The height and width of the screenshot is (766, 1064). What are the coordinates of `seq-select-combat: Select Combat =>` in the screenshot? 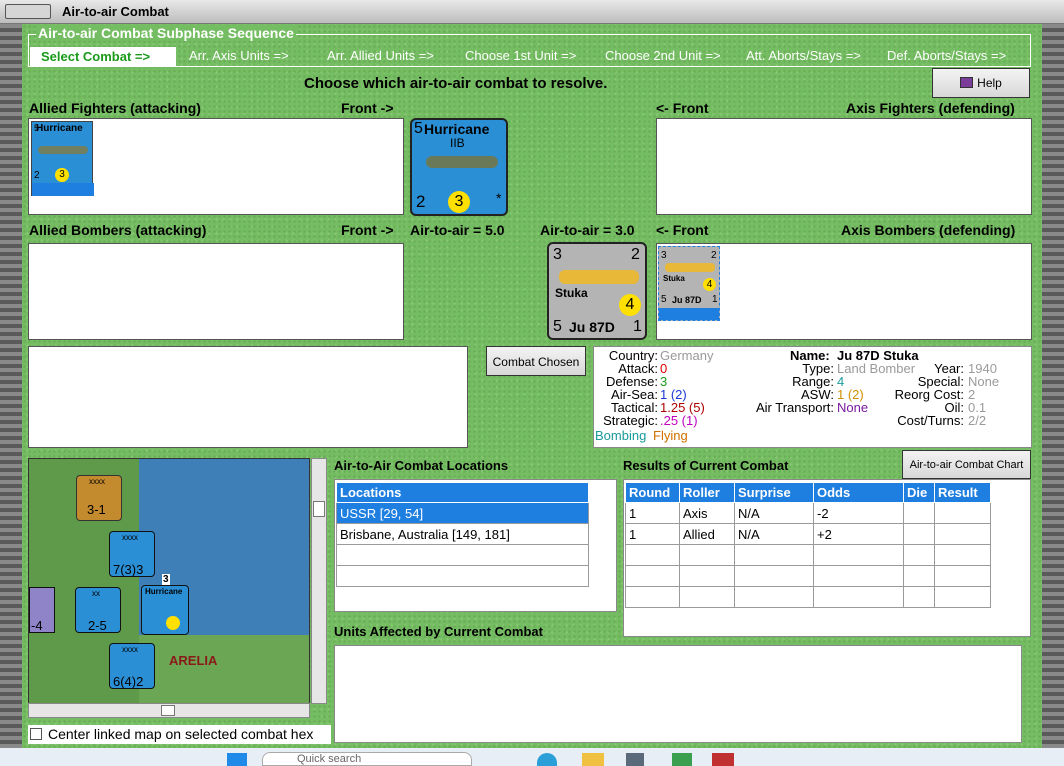 It's located at (103, 56).